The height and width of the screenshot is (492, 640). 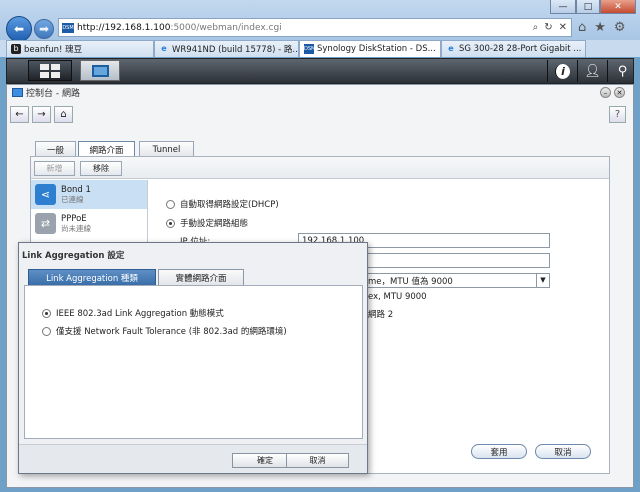 What do you see at coordinates (229, 205) in the screenshot?
I see `dhcp-label: 自動取得網路設定(DHCP)` at bounding box center [229, 205].